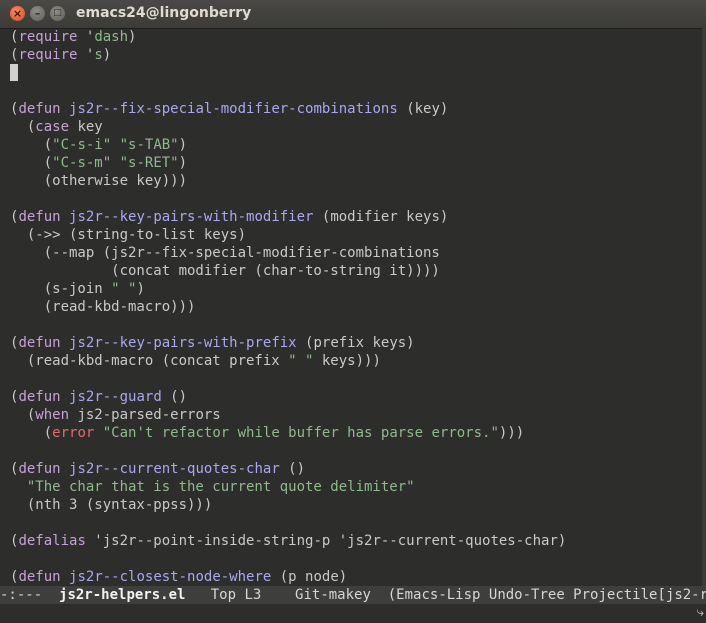  I want to click on continuation-arrow-icon: ⤷, so click(700, 612).